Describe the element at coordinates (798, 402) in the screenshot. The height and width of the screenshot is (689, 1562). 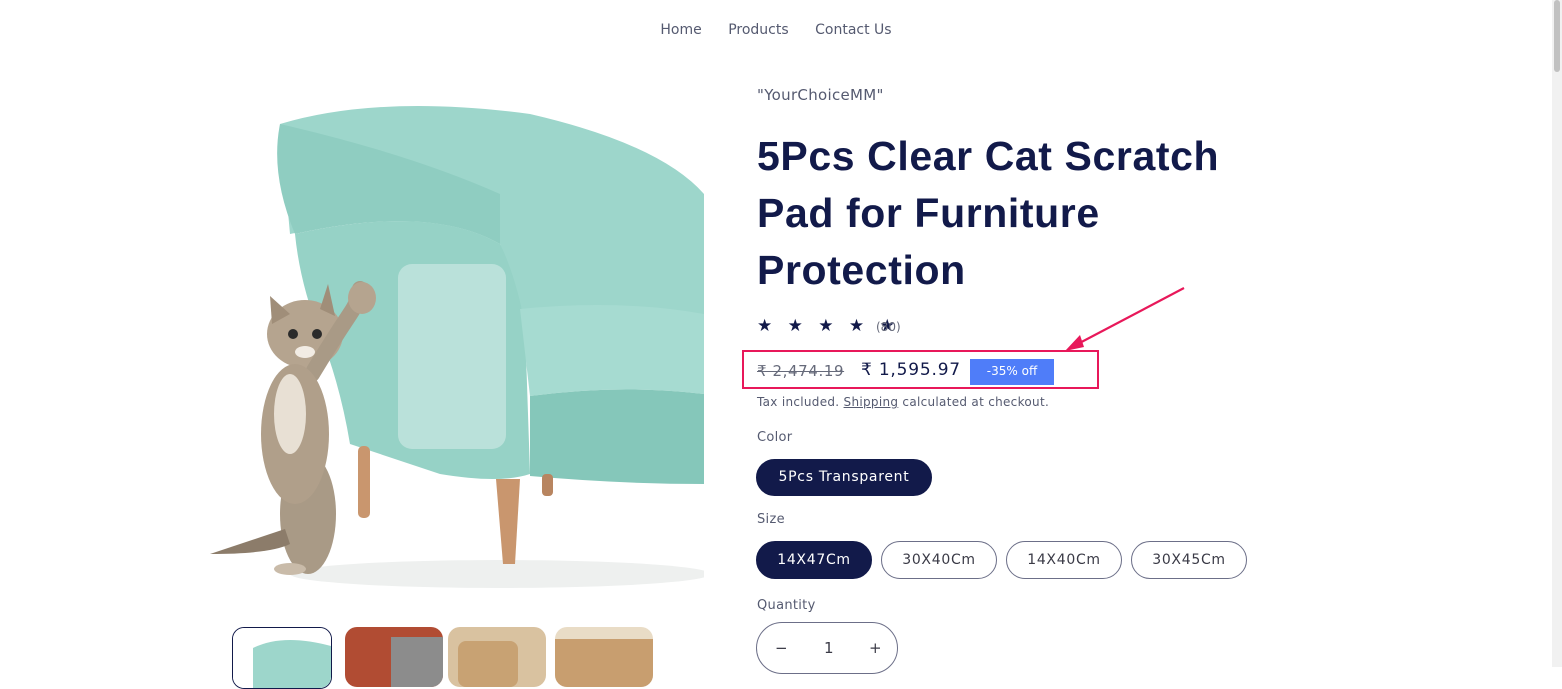
I see `tax-note-prefix: Tax included.` at that location.